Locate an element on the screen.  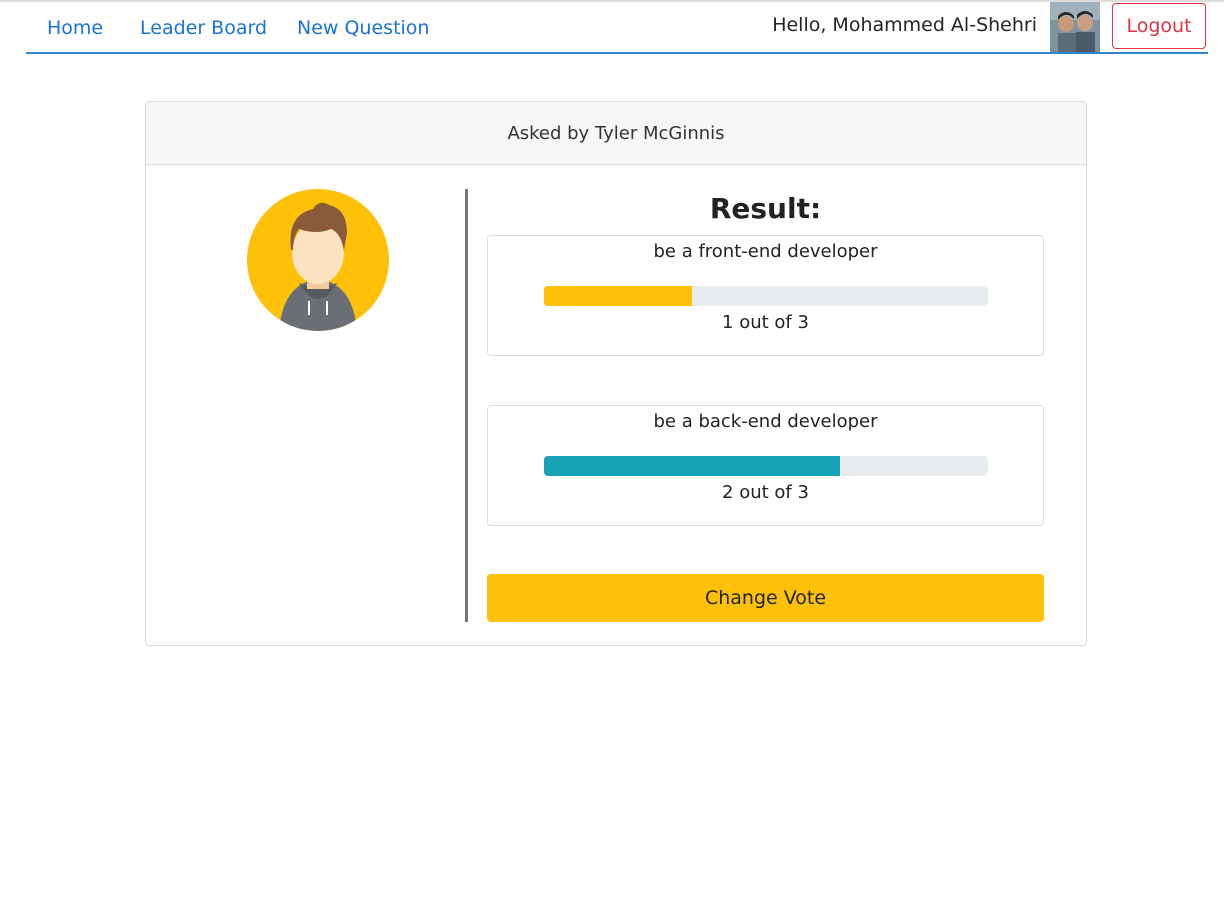
vertical-divider is located at coordinates (466, 405).